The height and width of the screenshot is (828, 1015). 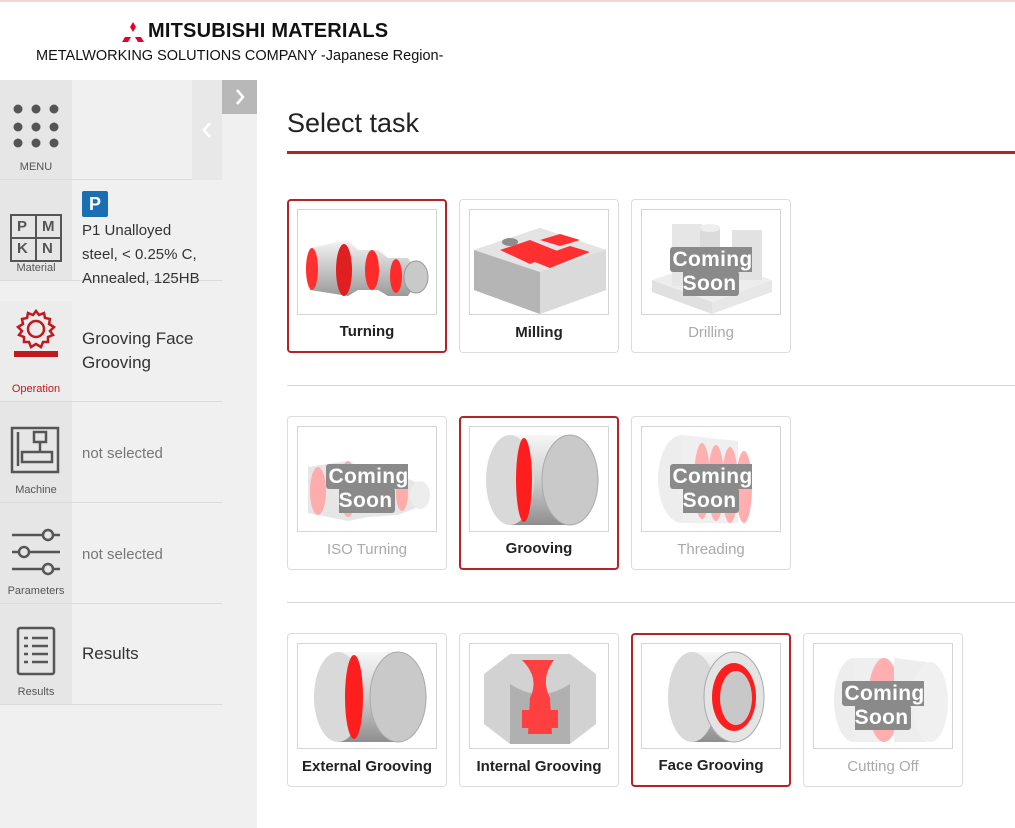 I want to click on external-grooving-label: External Grooving, so click(x=367, y=766).